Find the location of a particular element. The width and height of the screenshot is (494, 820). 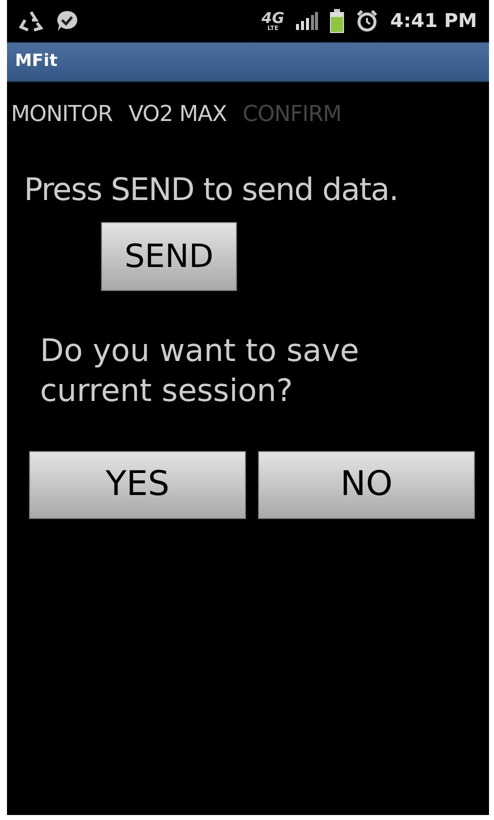

tab: VO2 MAX is located at coordinates (177, 114).